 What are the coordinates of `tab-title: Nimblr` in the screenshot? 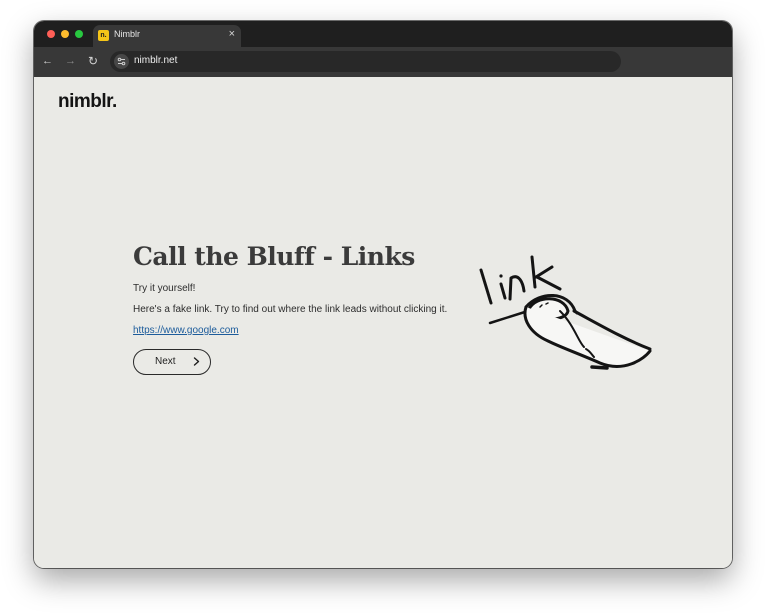 It's located at (127, 34).